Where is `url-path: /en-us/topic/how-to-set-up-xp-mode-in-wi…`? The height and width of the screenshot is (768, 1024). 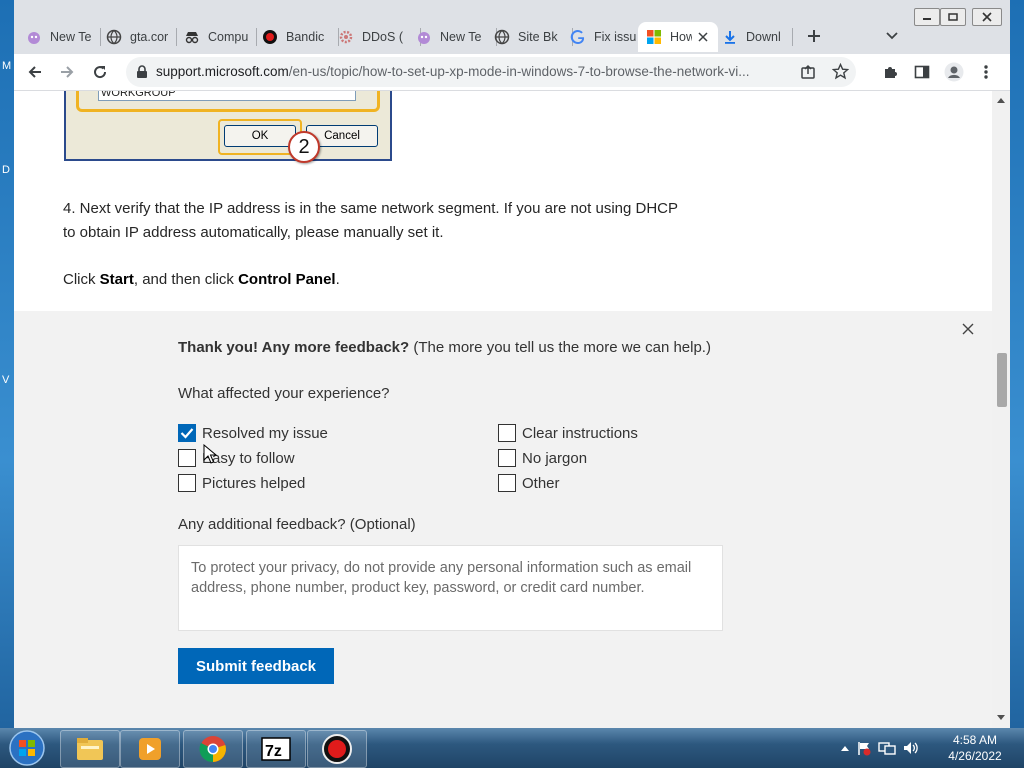
url-path: /en-us/topic/how-to-set-up-xp-mode-in-wi… is located at coordinates (519, 71).